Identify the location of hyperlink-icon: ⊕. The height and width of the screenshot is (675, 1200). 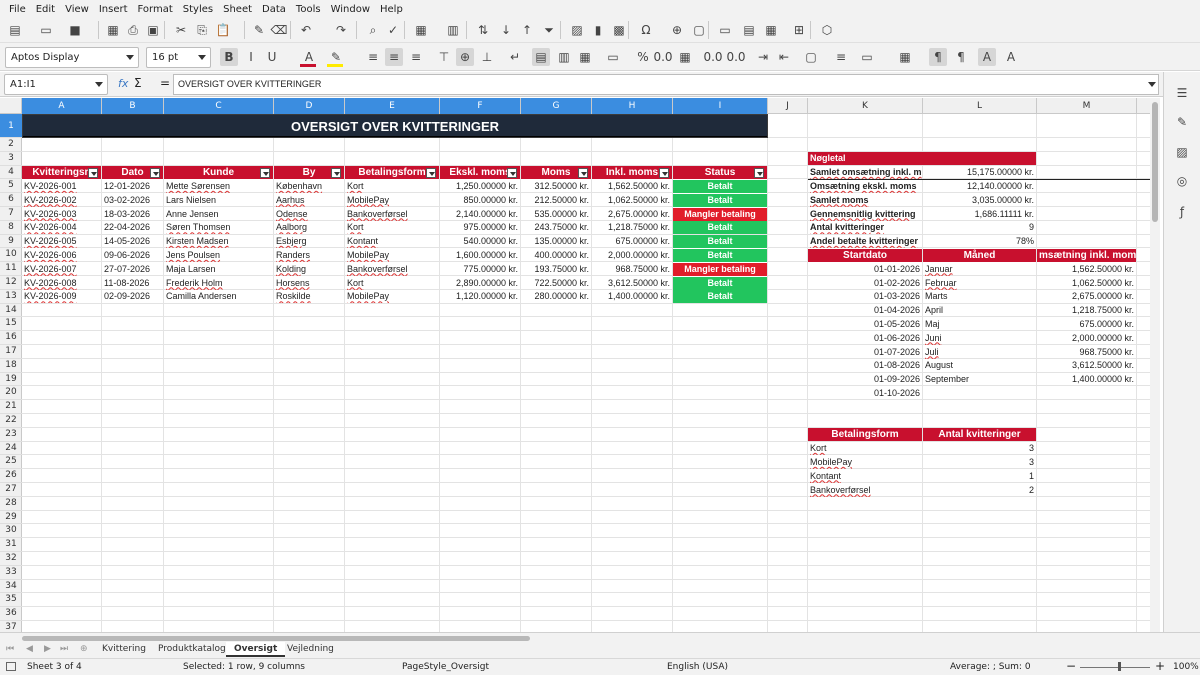
(677, 30).